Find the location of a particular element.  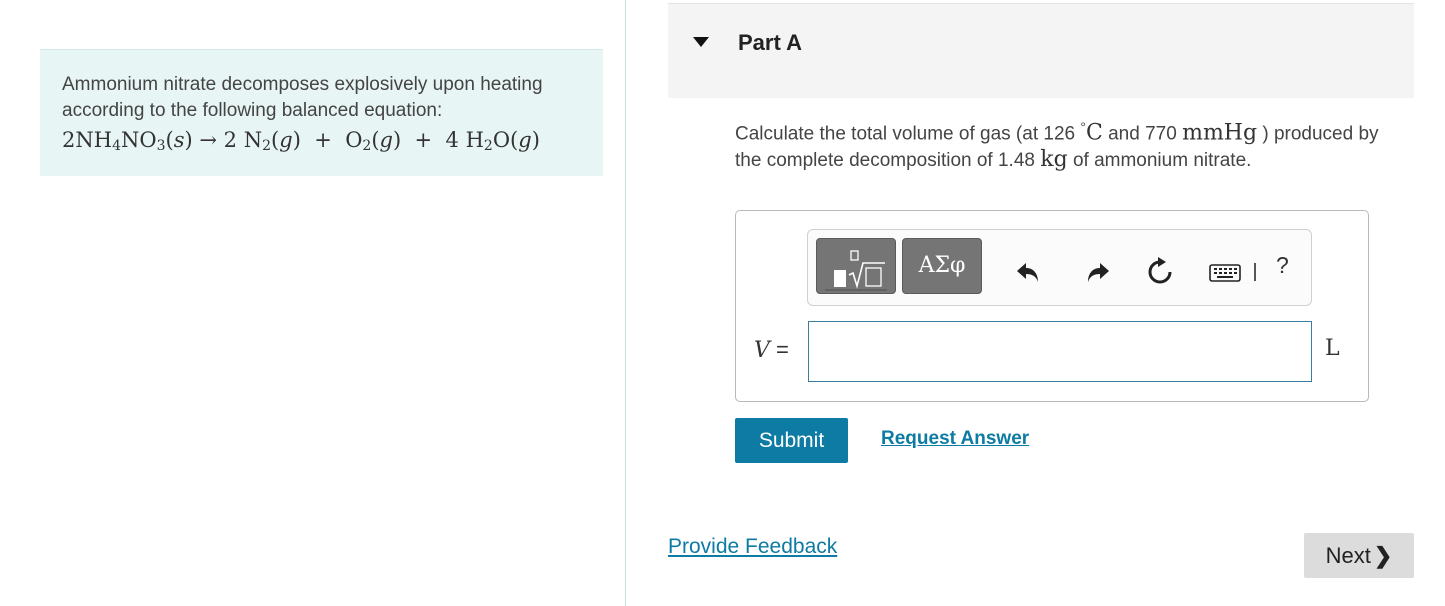

unit-label: L is located at coordinates (1332, 348).